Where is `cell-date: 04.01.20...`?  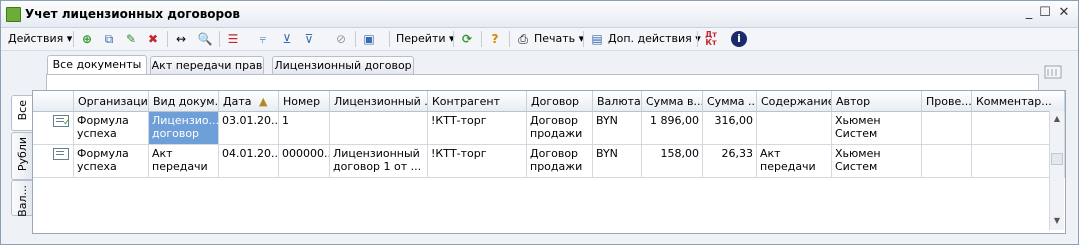
cell-date: 04.01.20... is located at coordinates (249, 161).